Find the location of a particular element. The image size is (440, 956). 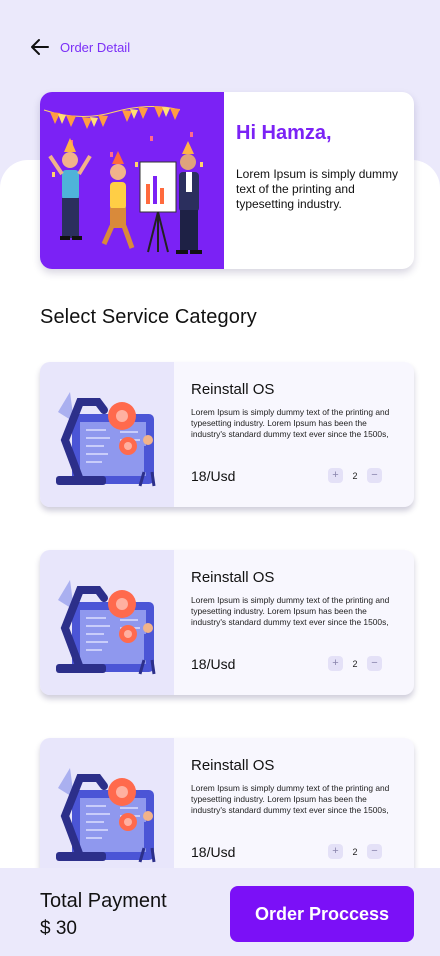

section-title: Select Service Category is located at coordinates (148, 317).